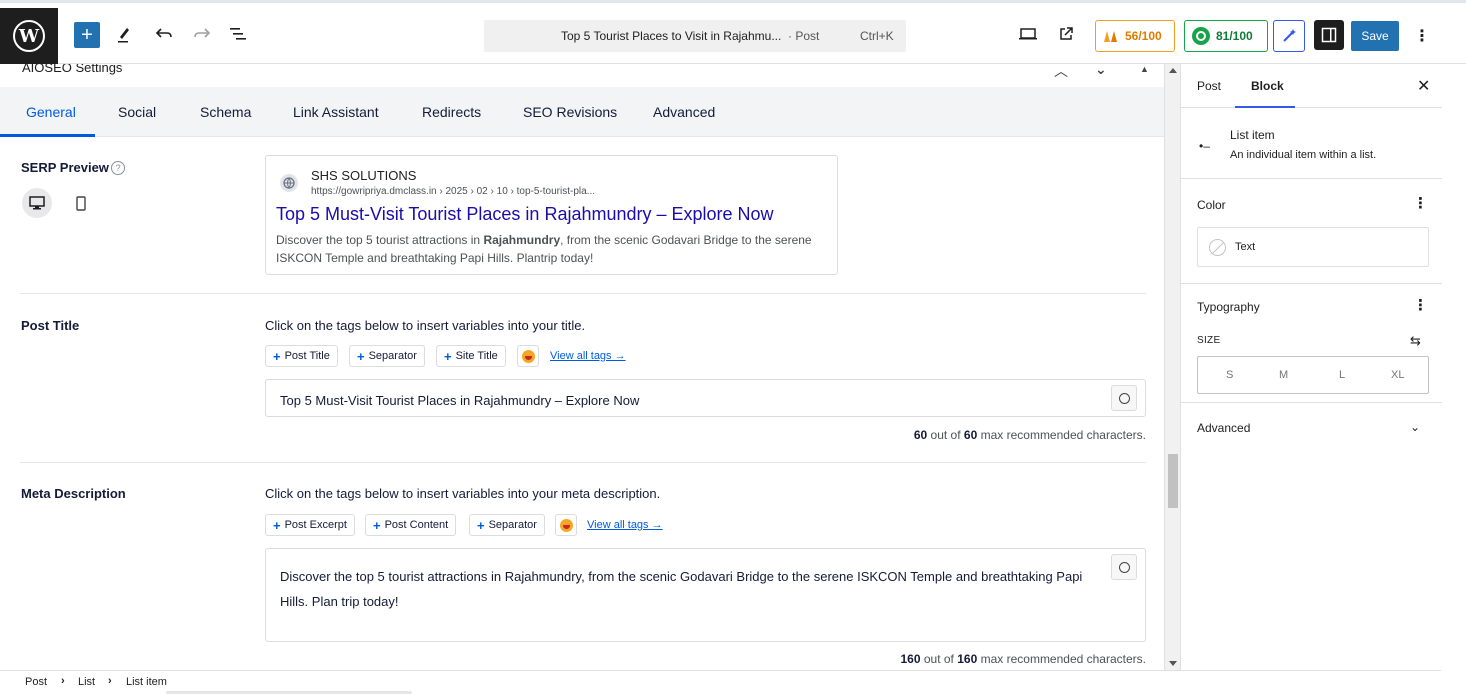  What do you see at coordinates (1420, 203) in the screenshot?
I see `color-options-icon: ⋮` at bounding box center [1420, 203].